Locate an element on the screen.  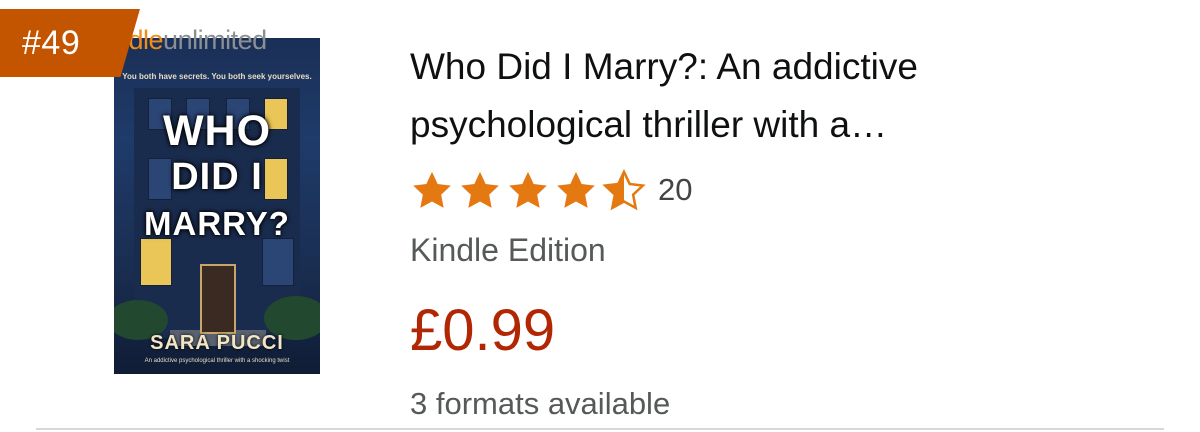
formats-available-link: 3 formats available is located at coordinates (540, 404).